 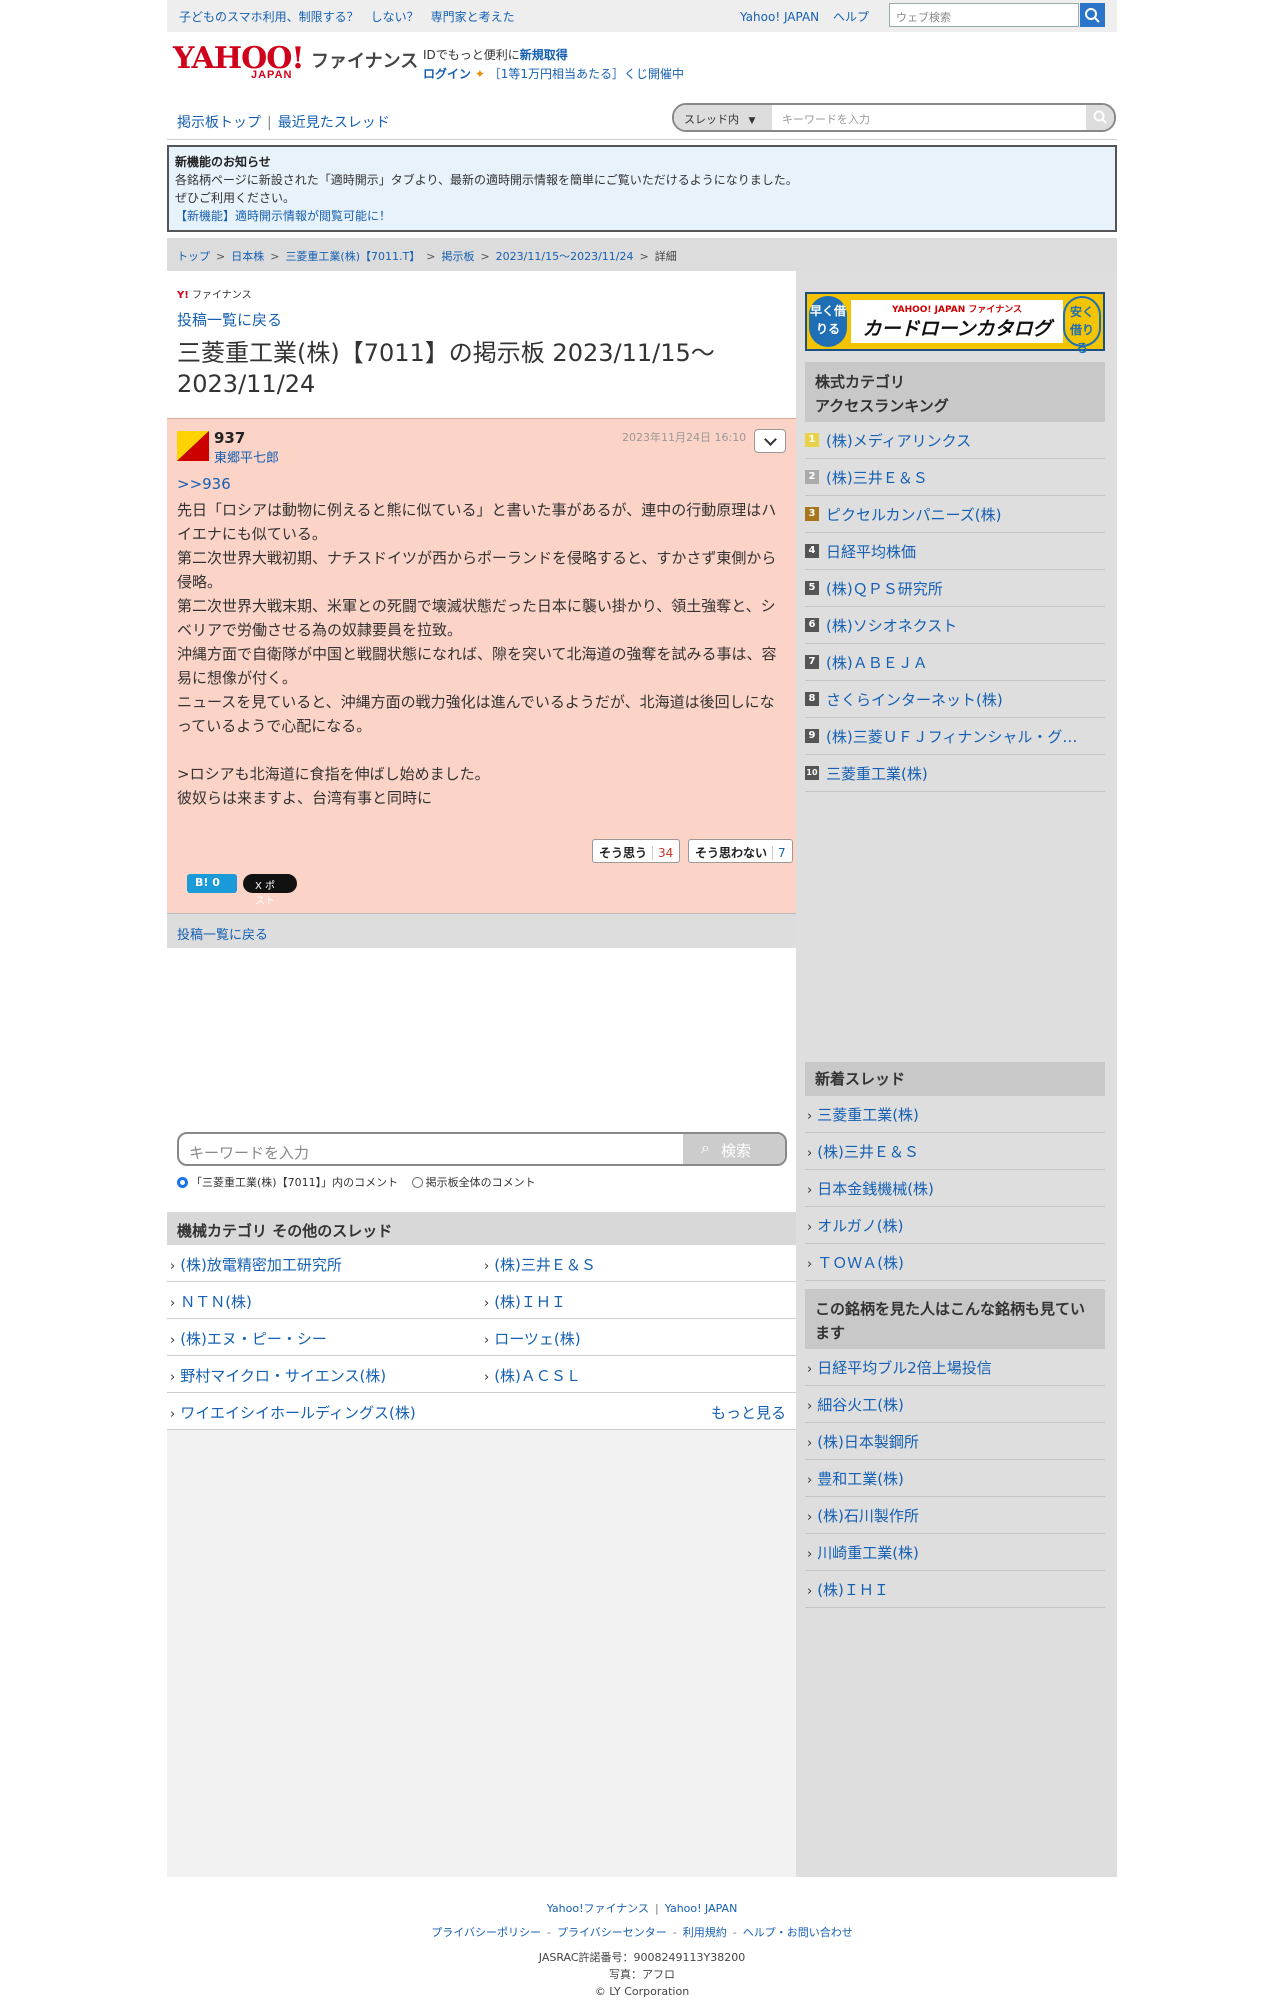 I want to click on ranking-item: 8 さくらインターネット(株), so click(x=955, y=699).